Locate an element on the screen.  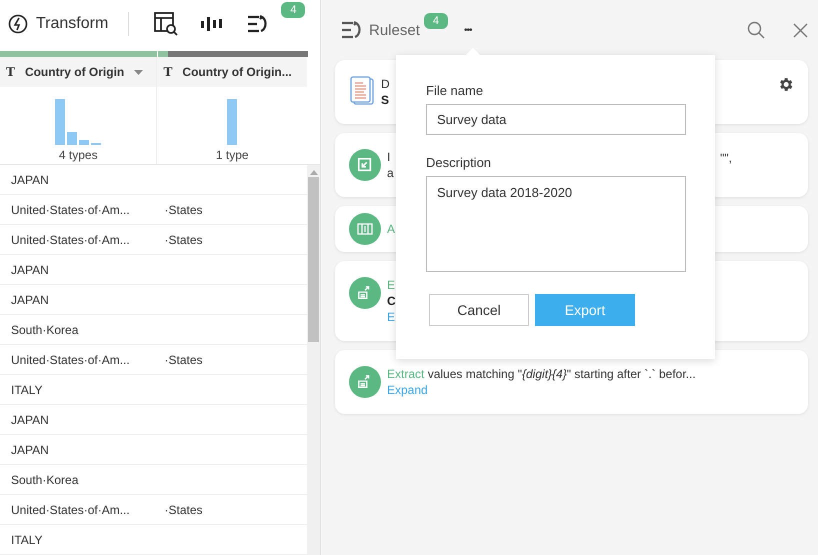
document-icon is located at coordinates (362, 91).